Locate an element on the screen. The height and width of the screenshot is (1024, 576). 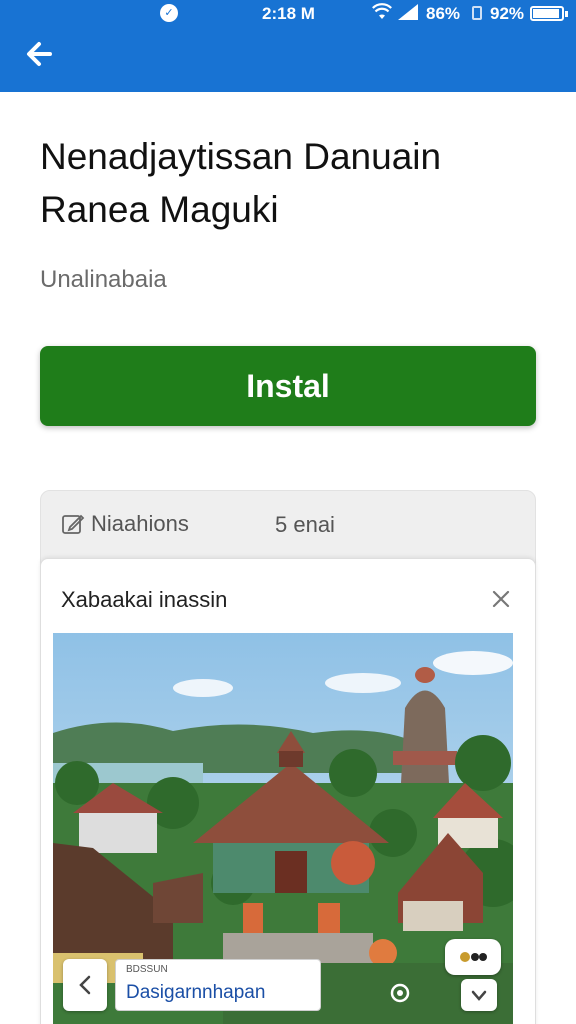
app-title-line1: Nenadjaytissan Danuain is located at coordinates (241, 156).